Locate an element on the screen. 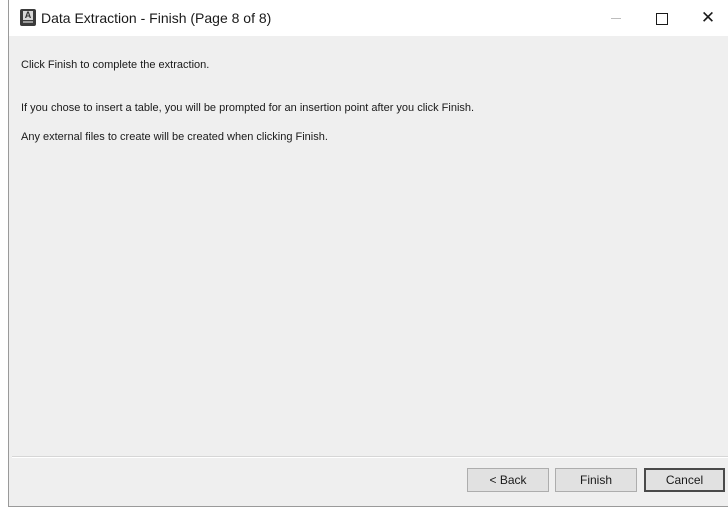 The width and height of the screenshot is (728, 507). window-title: Data Extraction - Finish (Page 8 of 8) is located at coordinates (156, 18).